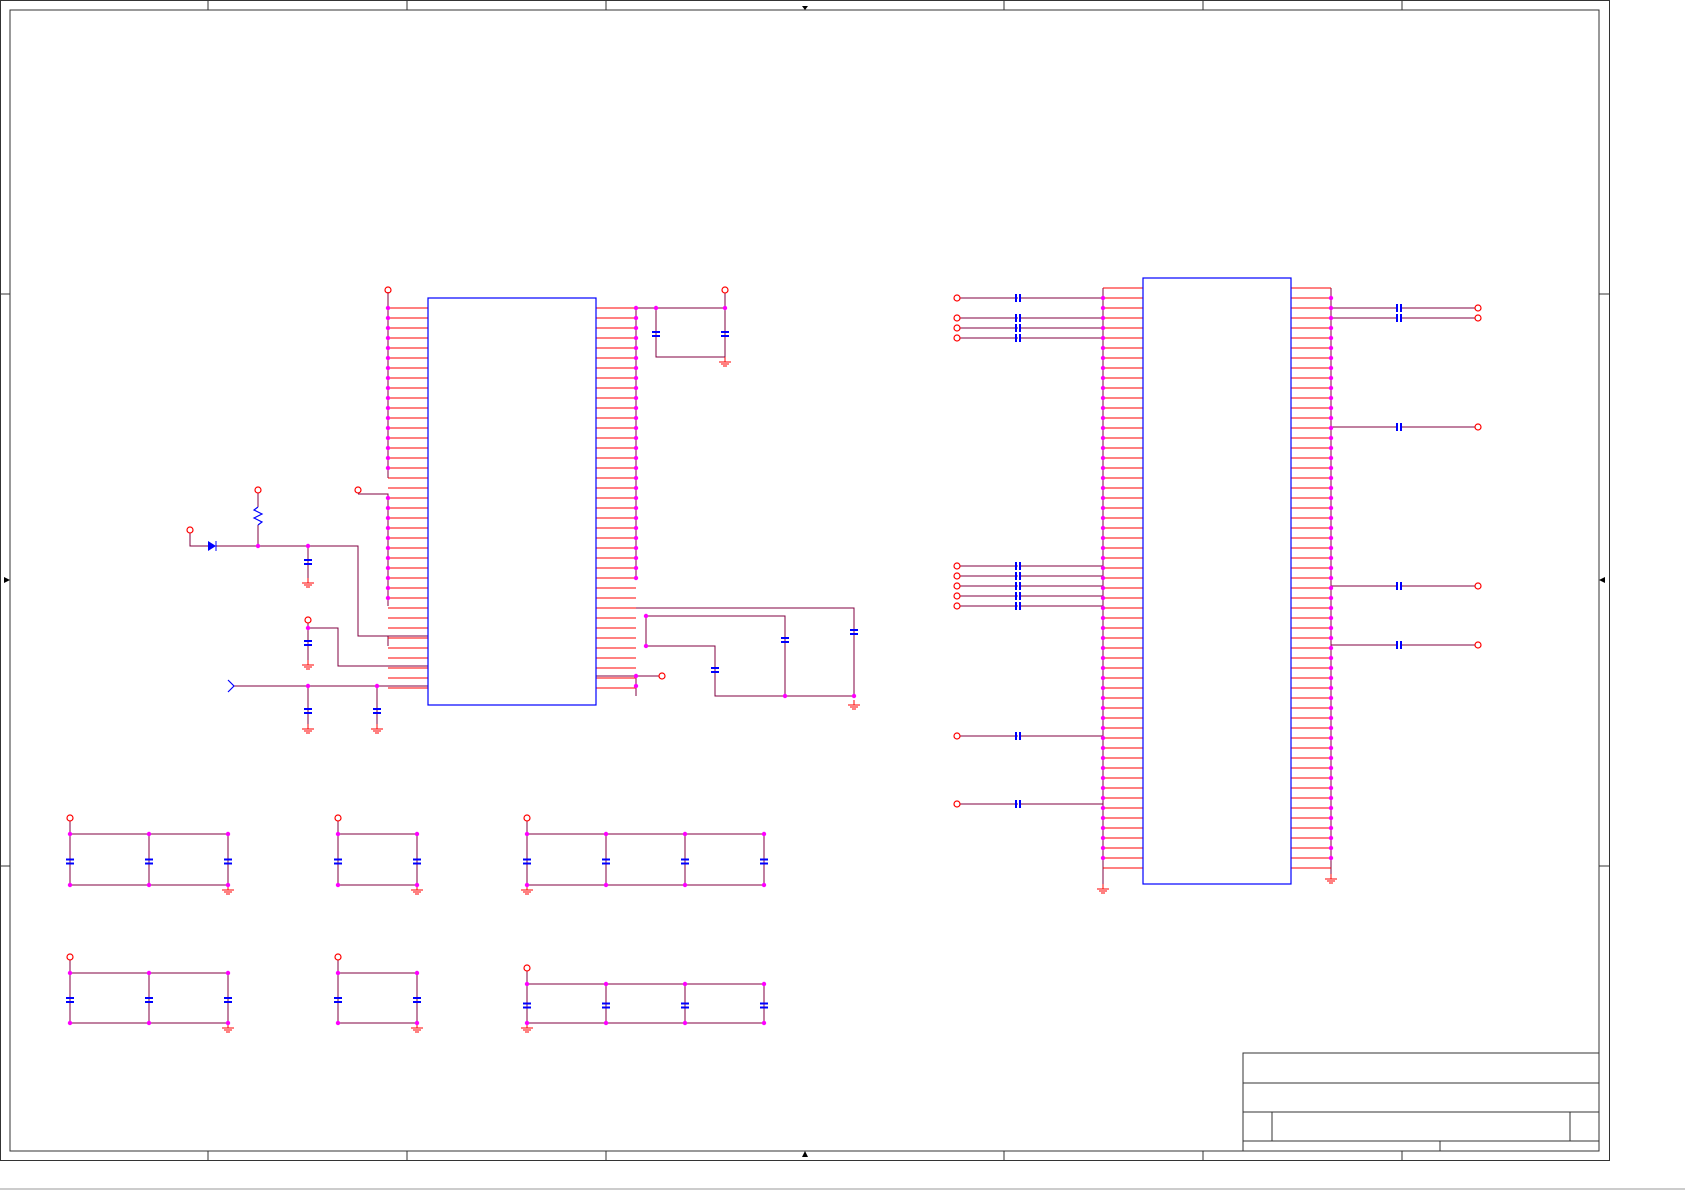 Image resolution: width=1685 pixels, height=1191 pixels. I want to click on ic-body, so click(1217, 581).